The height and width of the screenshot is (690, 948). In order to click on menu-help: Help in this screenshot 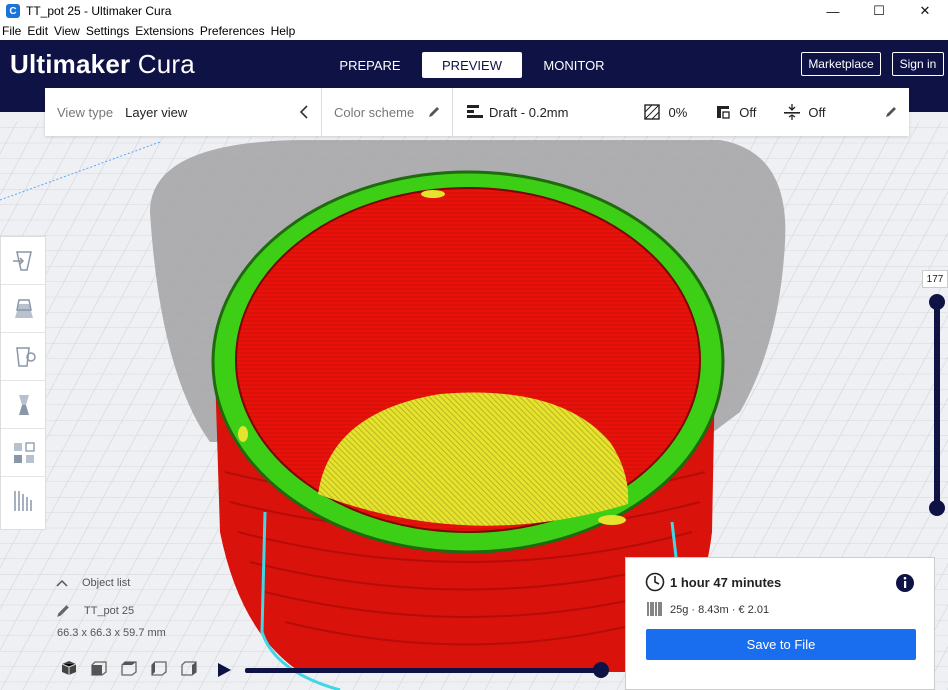, I will do `click(283, 31)`.